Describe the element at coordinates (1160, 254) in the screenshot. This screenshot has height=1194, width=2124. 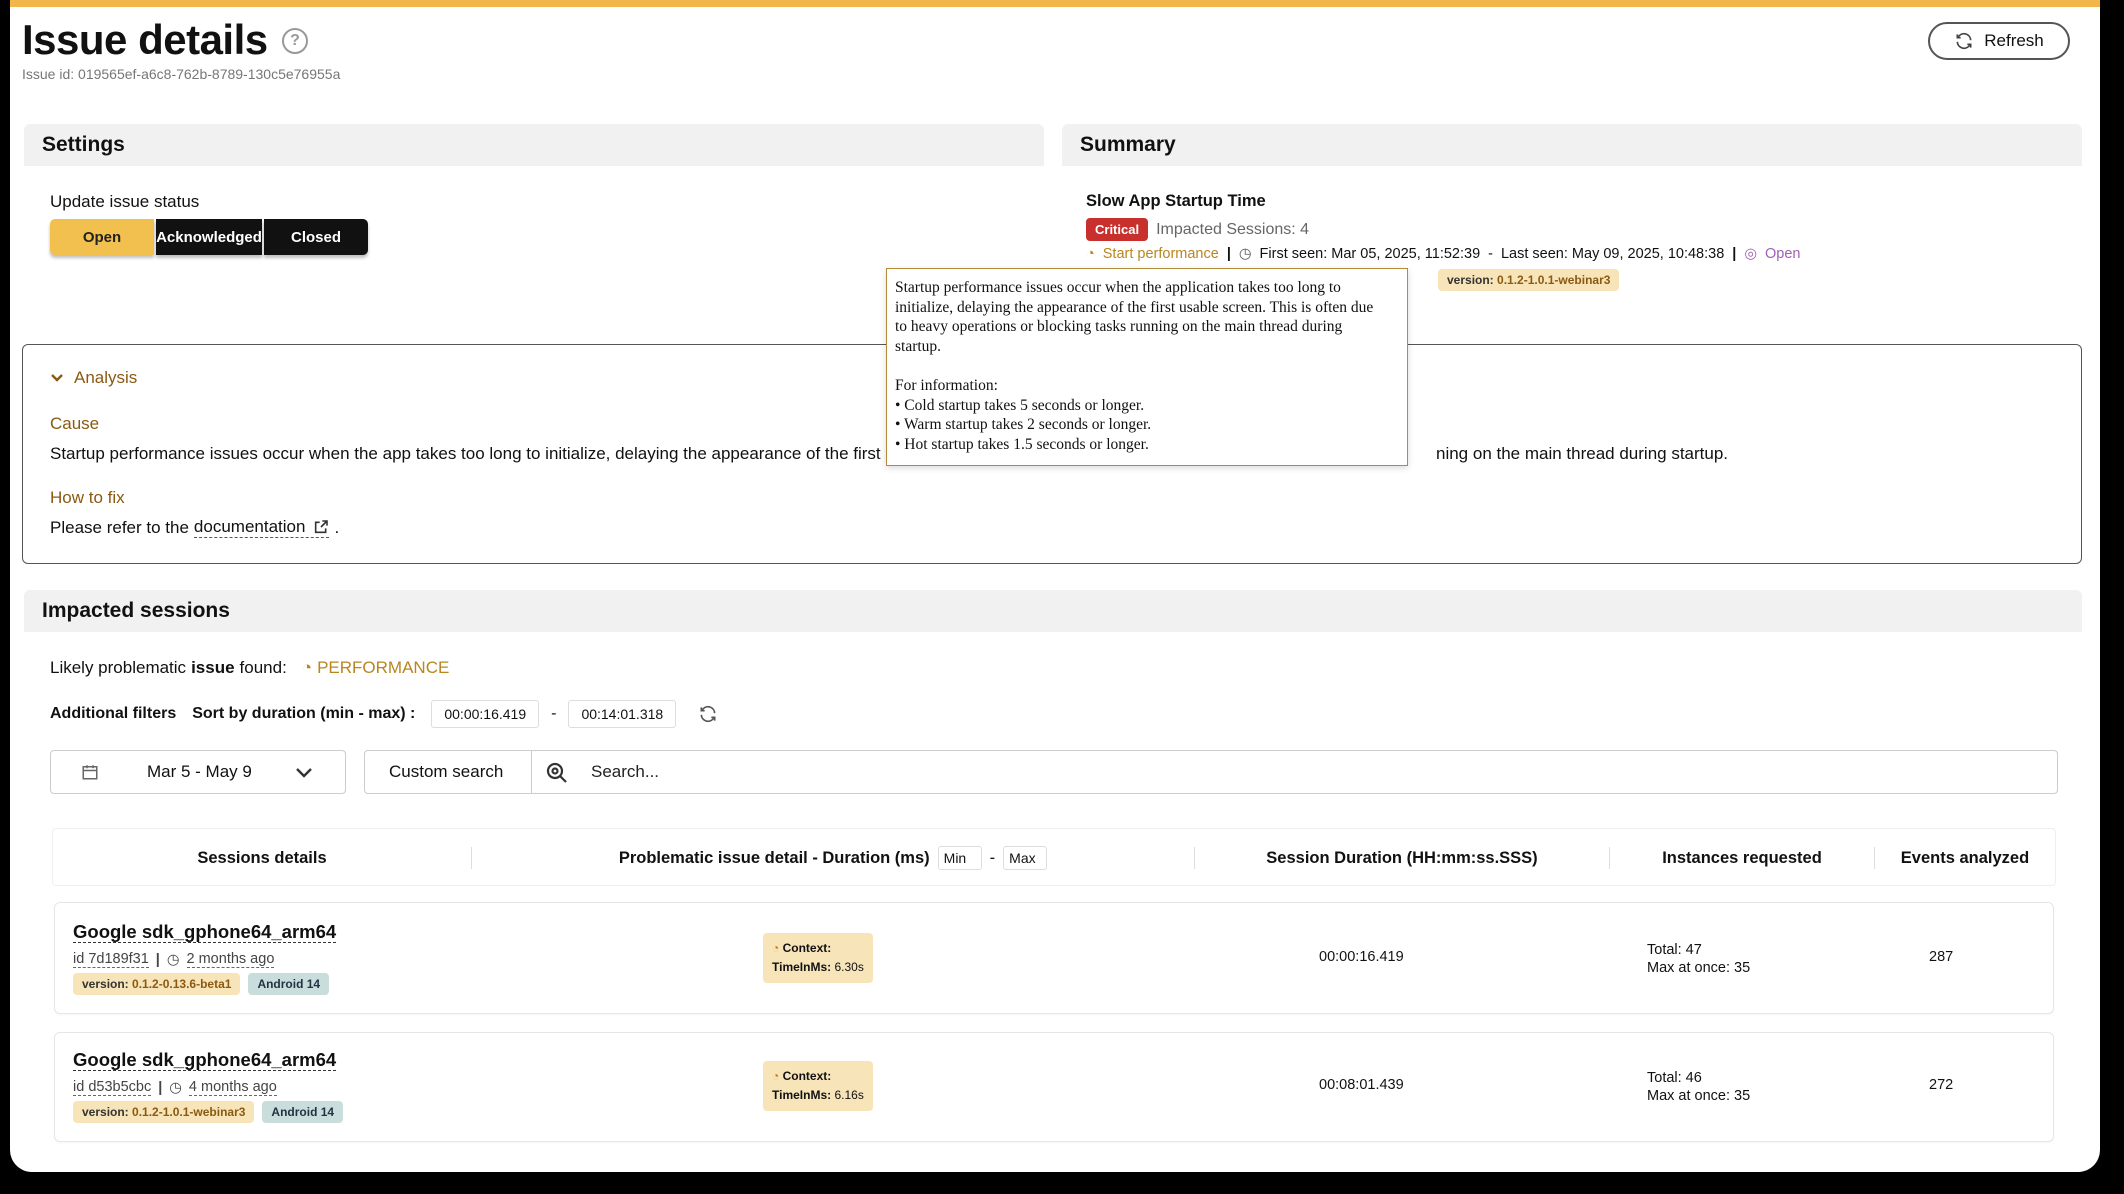
I see `category-tag: Start performance` at that location.